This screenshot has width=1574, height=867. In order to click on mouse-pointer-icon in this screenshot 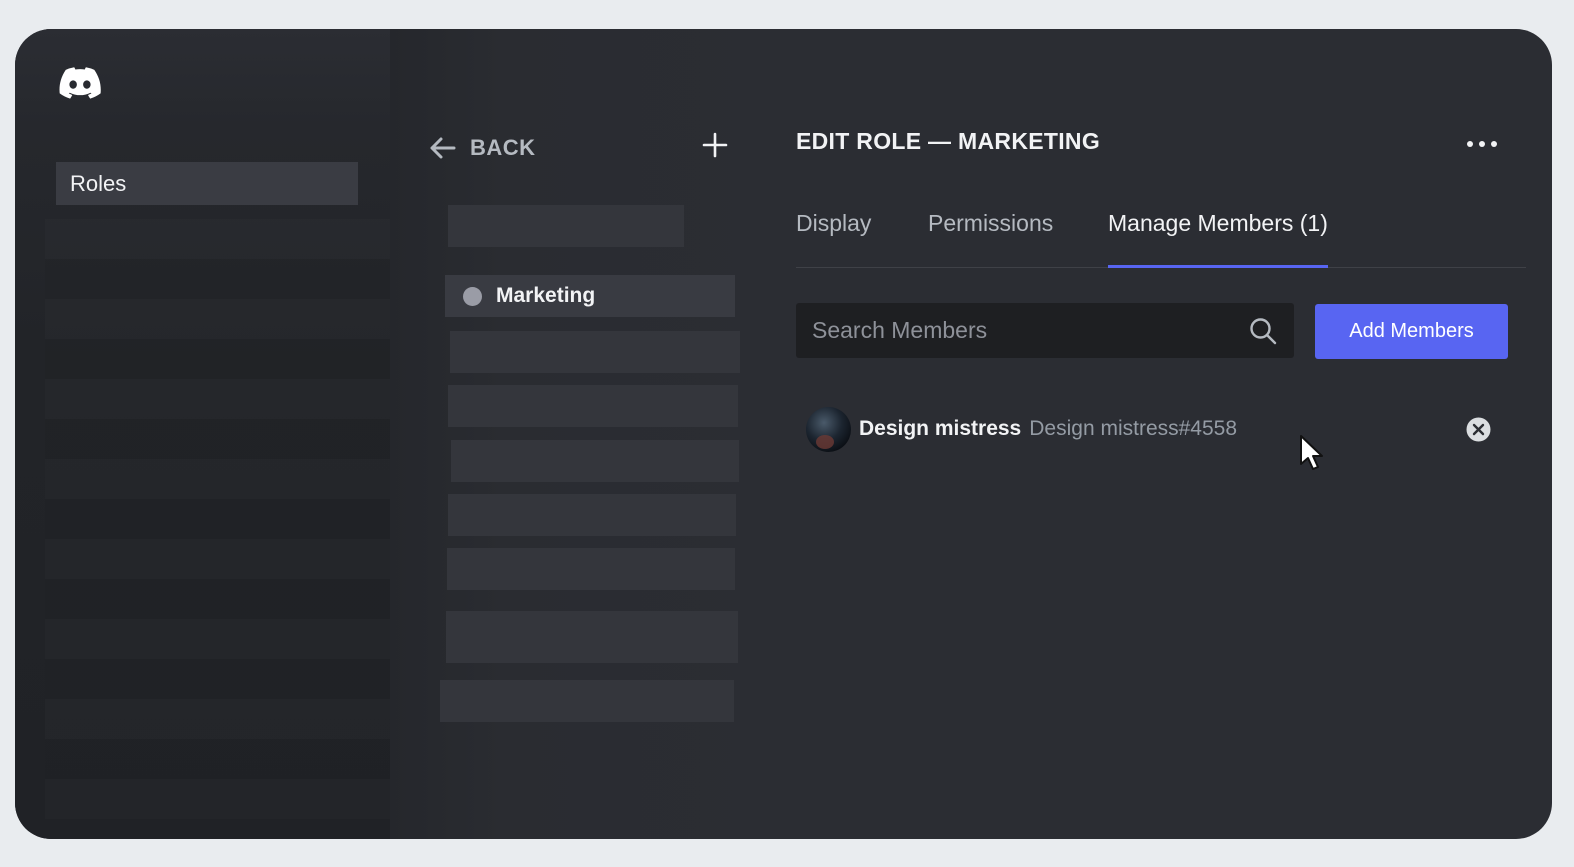, I will do `click(1311, 452)`.